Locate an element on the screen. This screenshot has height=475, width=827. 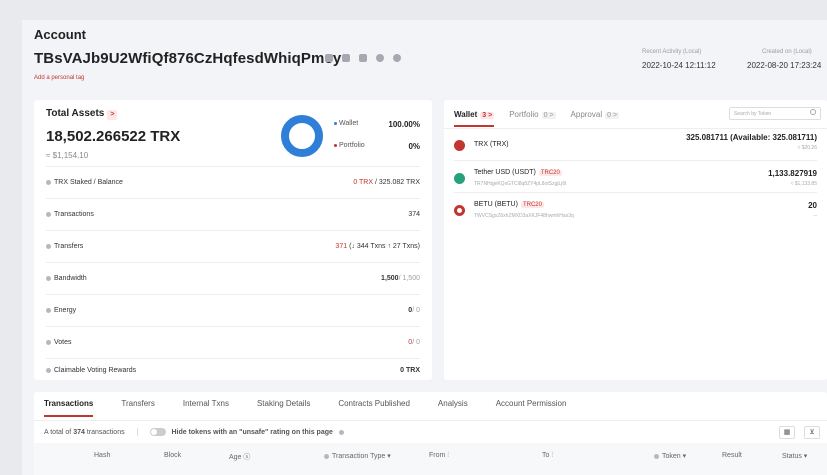
stat-row-staked: TRX Staked / Balance 0 TRX / 325.082 TRX is located at coordinates (233, 182).